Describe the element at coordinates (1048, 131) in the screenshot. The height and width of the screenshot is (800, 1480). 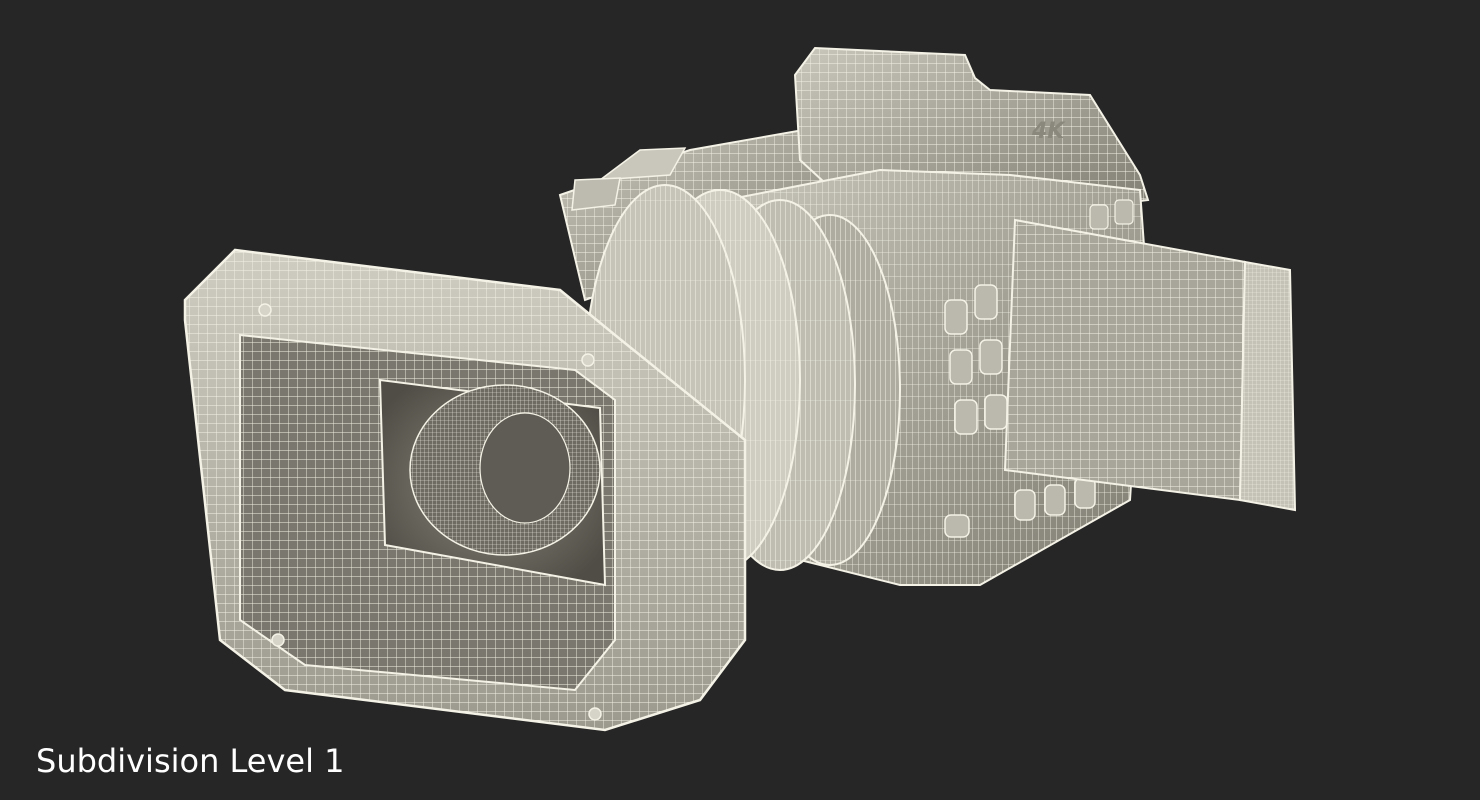
I see `4k-decal: 4K` at that location.